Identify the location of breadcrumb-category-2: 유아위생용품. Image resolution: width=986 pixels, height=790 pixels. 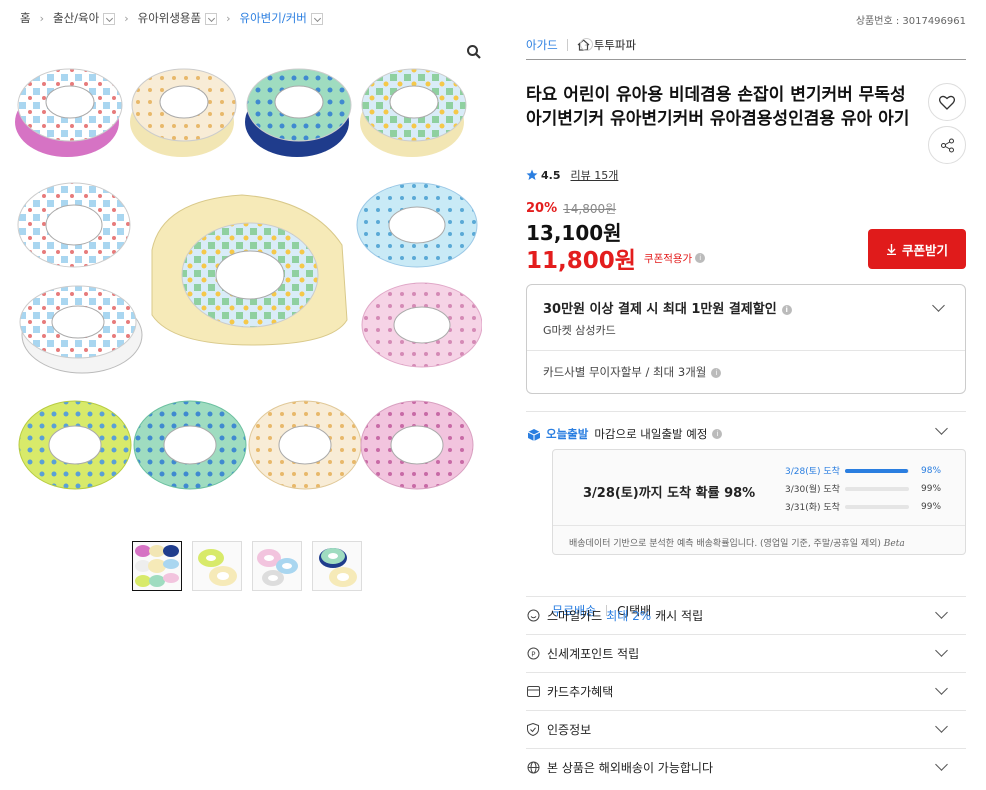
(169, 18).